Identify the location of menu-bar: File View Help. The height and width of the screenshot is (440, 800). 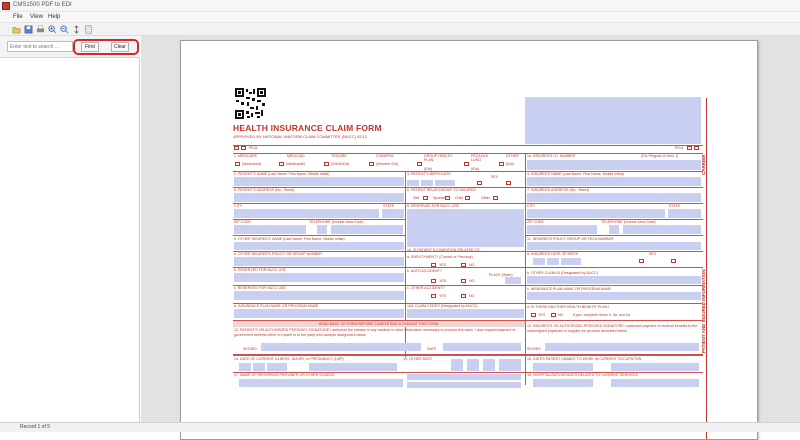
(400, 17).